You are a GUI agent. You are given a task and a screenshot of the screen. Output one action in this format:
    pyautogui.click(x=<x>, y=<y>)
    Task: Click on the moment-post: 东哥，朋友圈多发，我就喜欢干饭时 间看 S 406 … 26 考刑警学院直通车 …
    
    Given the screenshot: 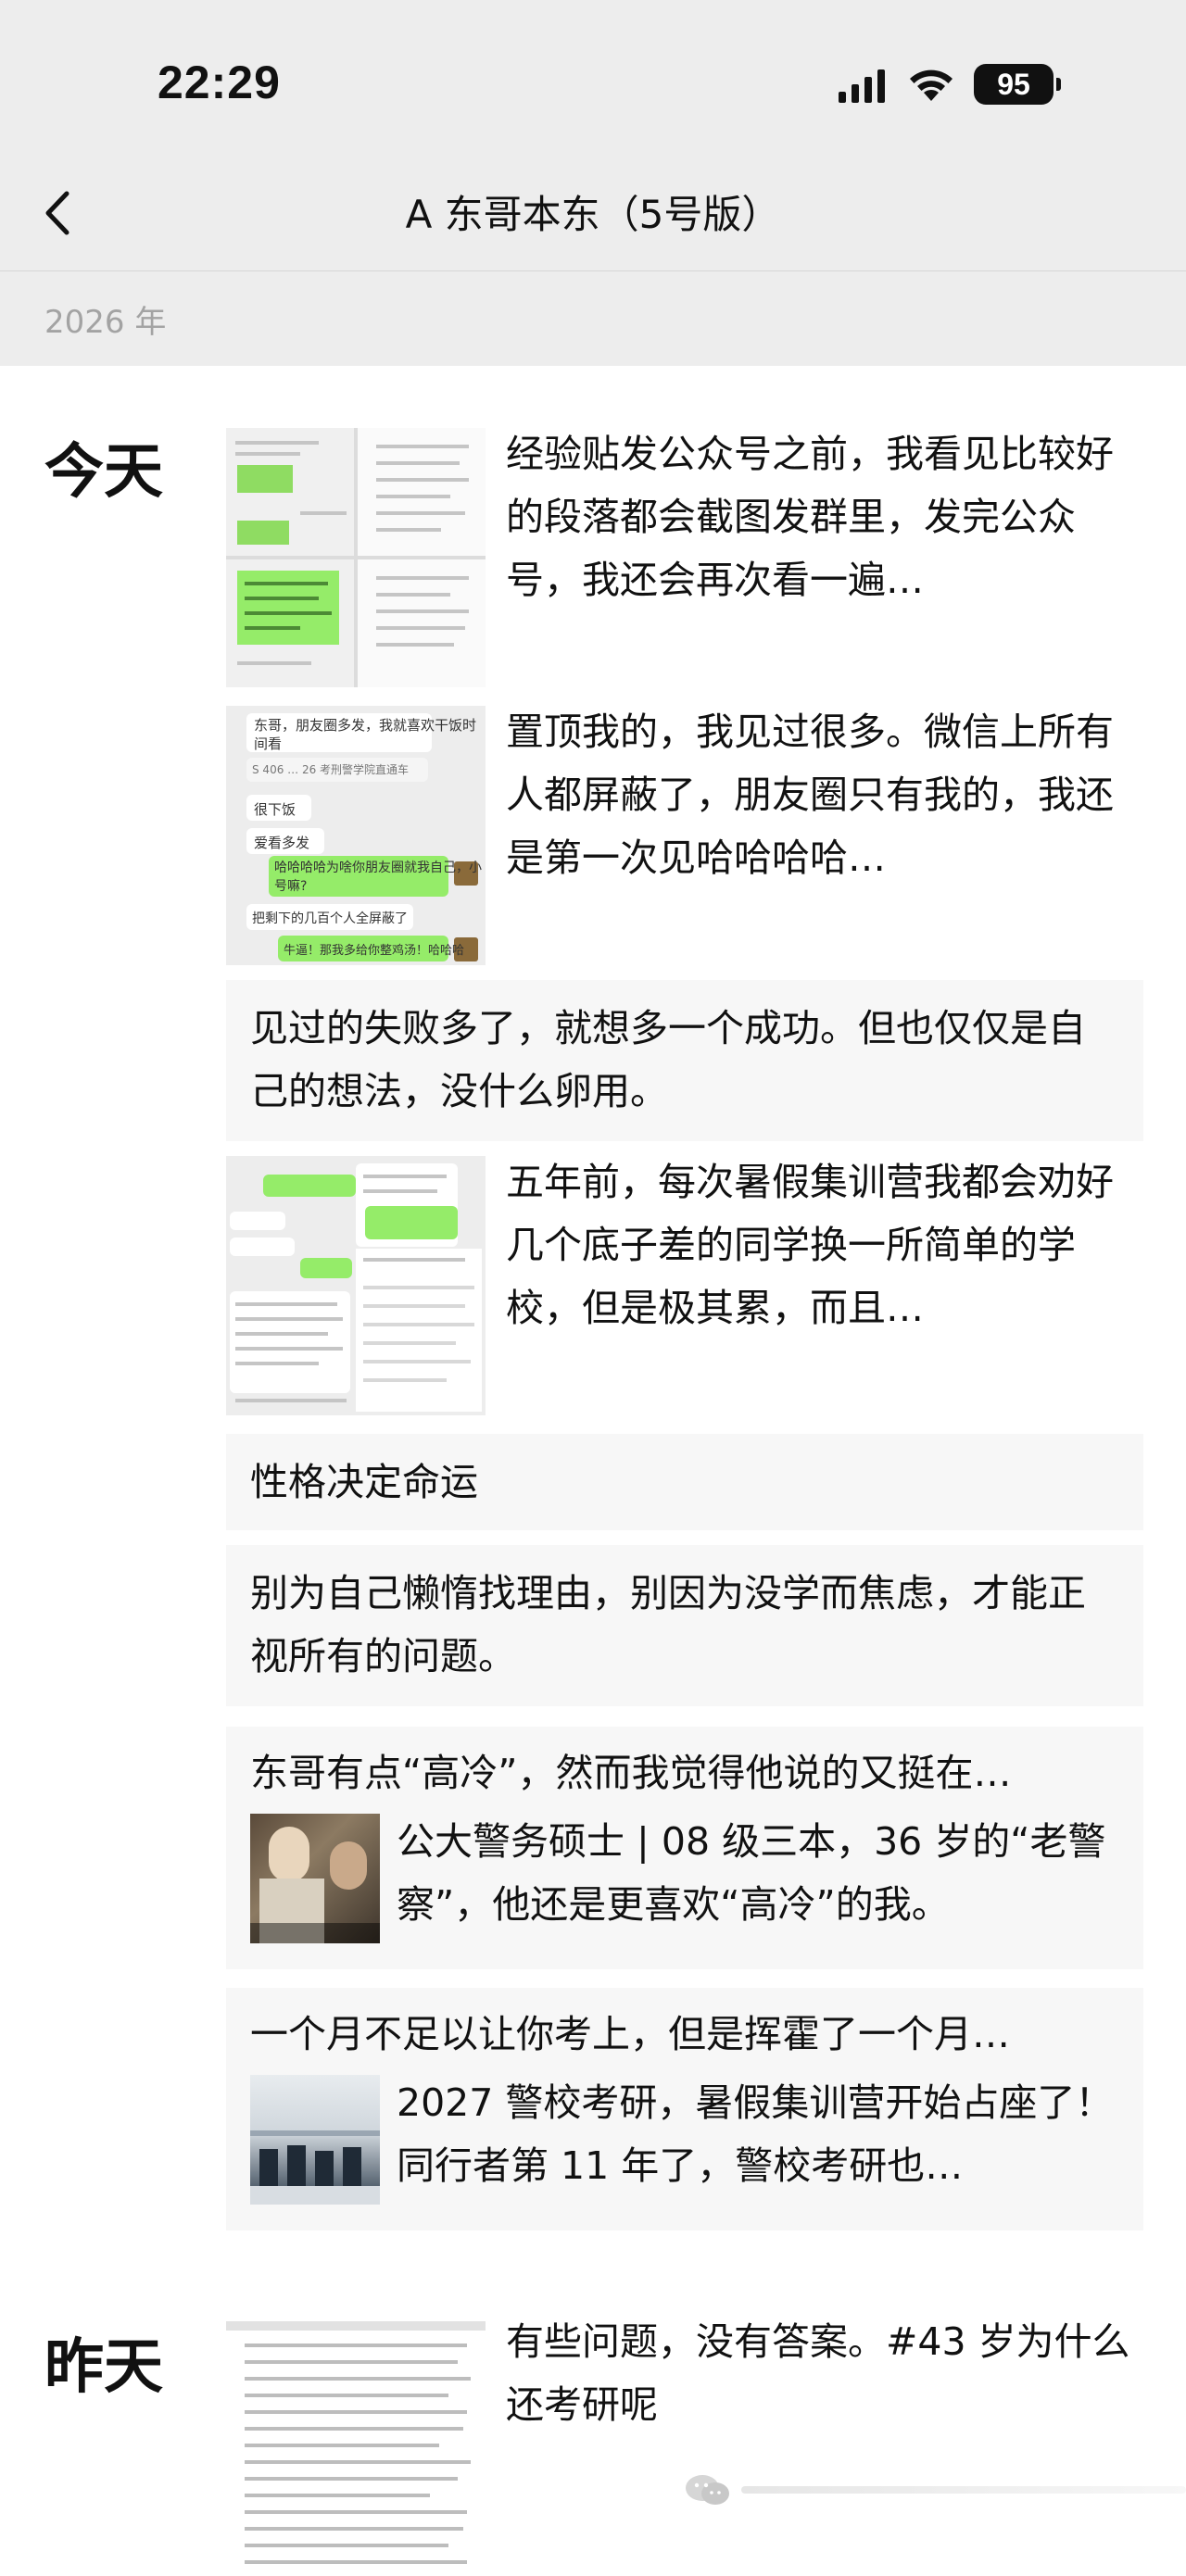 What is the action you would take?
    pyautogui.click(x=684, y=835)
    